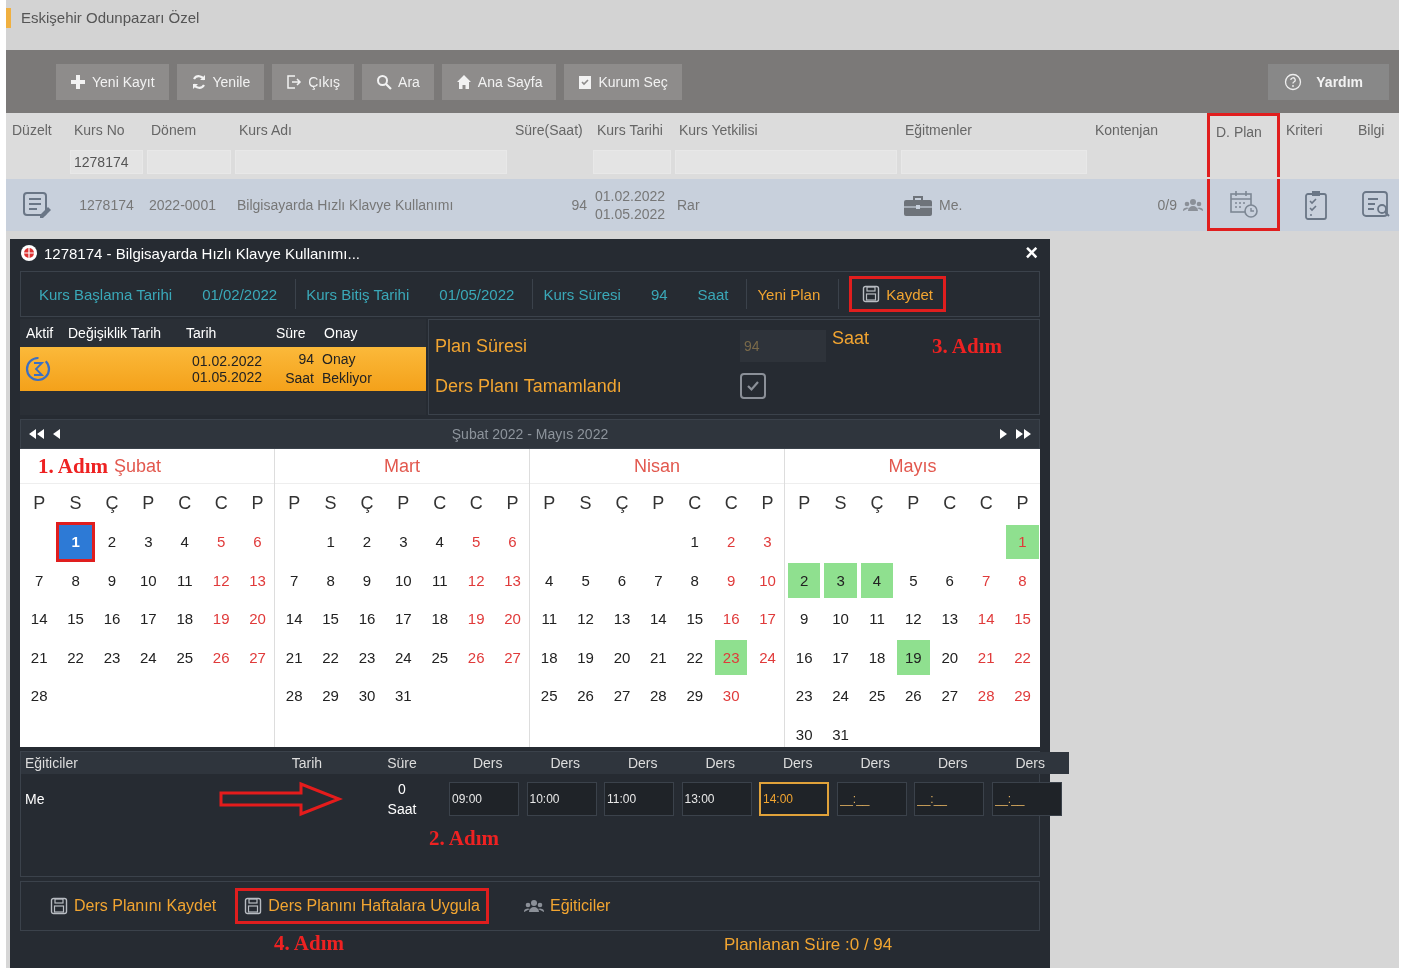  What do you see at coordinates (362, 906) in the screenshot?
I see `action-button: Ders Planını Haftalara Uygula` at bounding box center [362, 906].